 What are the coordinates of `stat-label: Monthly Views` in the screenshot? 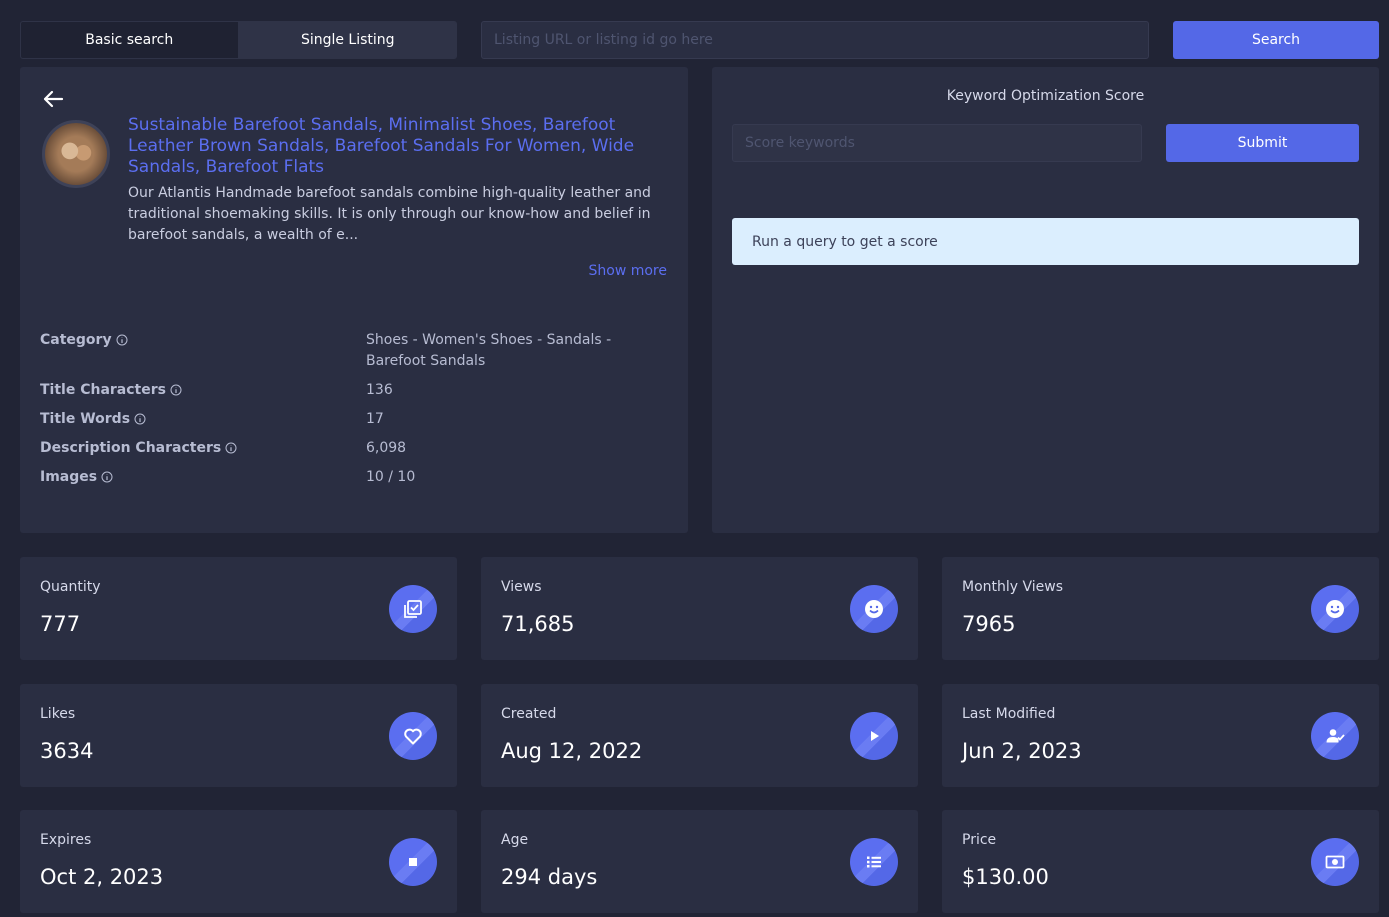 It's located at (1013, 587).